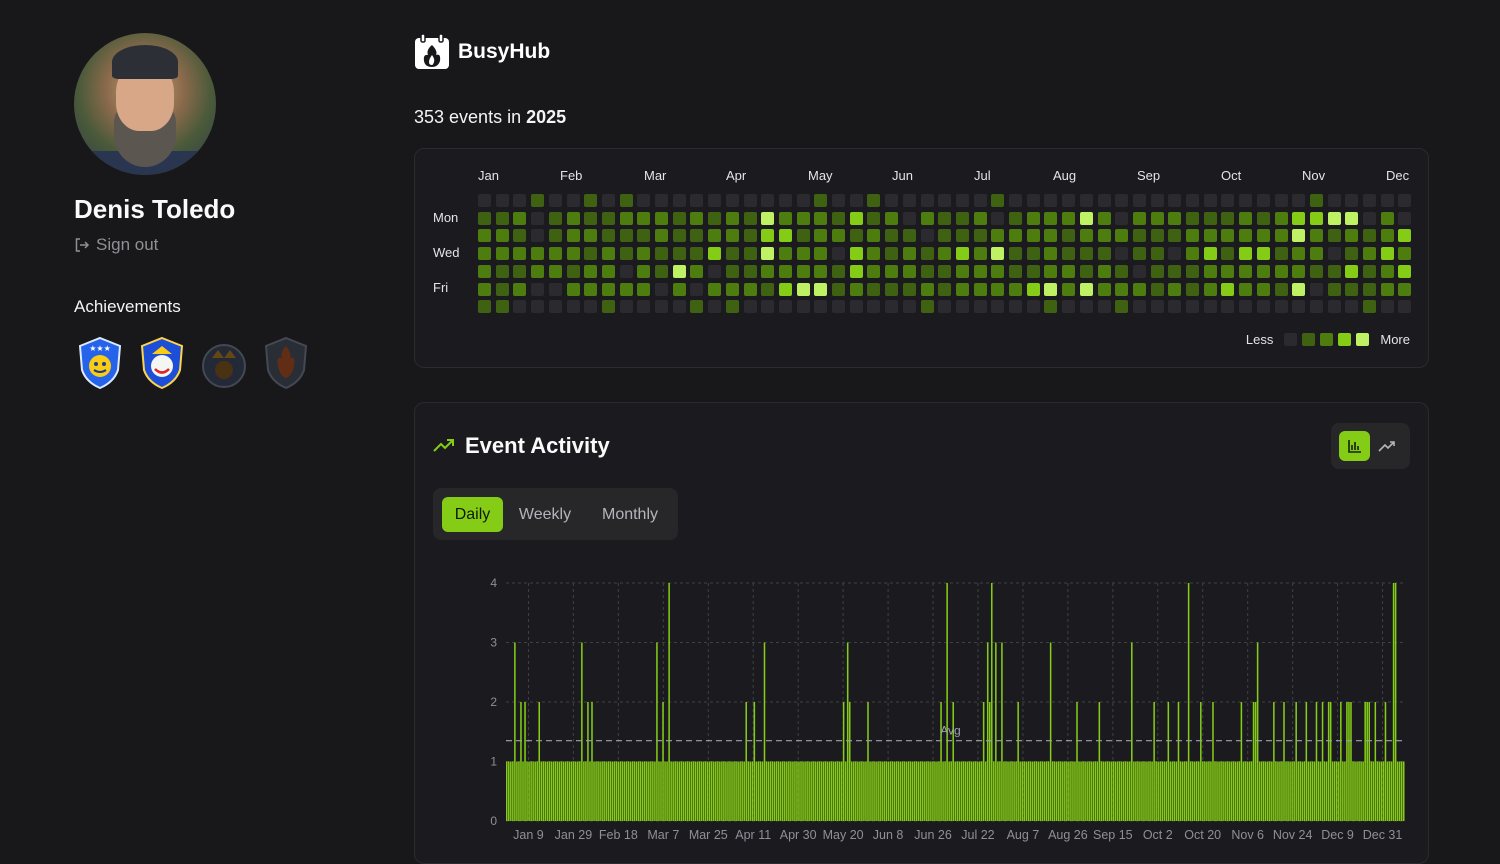  I want to click on tab-weekly: Weekly, so click(545, 514).